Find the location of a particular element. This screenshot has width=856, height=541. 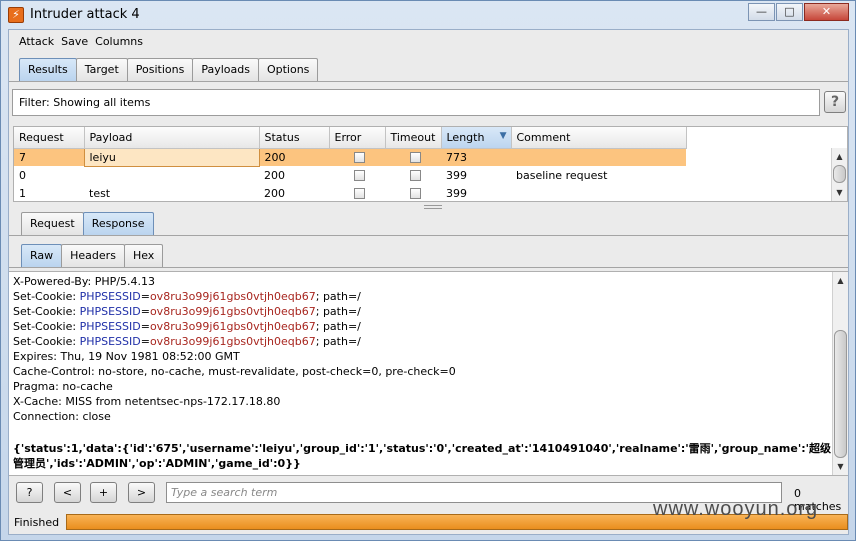

cell-payload is located at coordinates (171, 175).